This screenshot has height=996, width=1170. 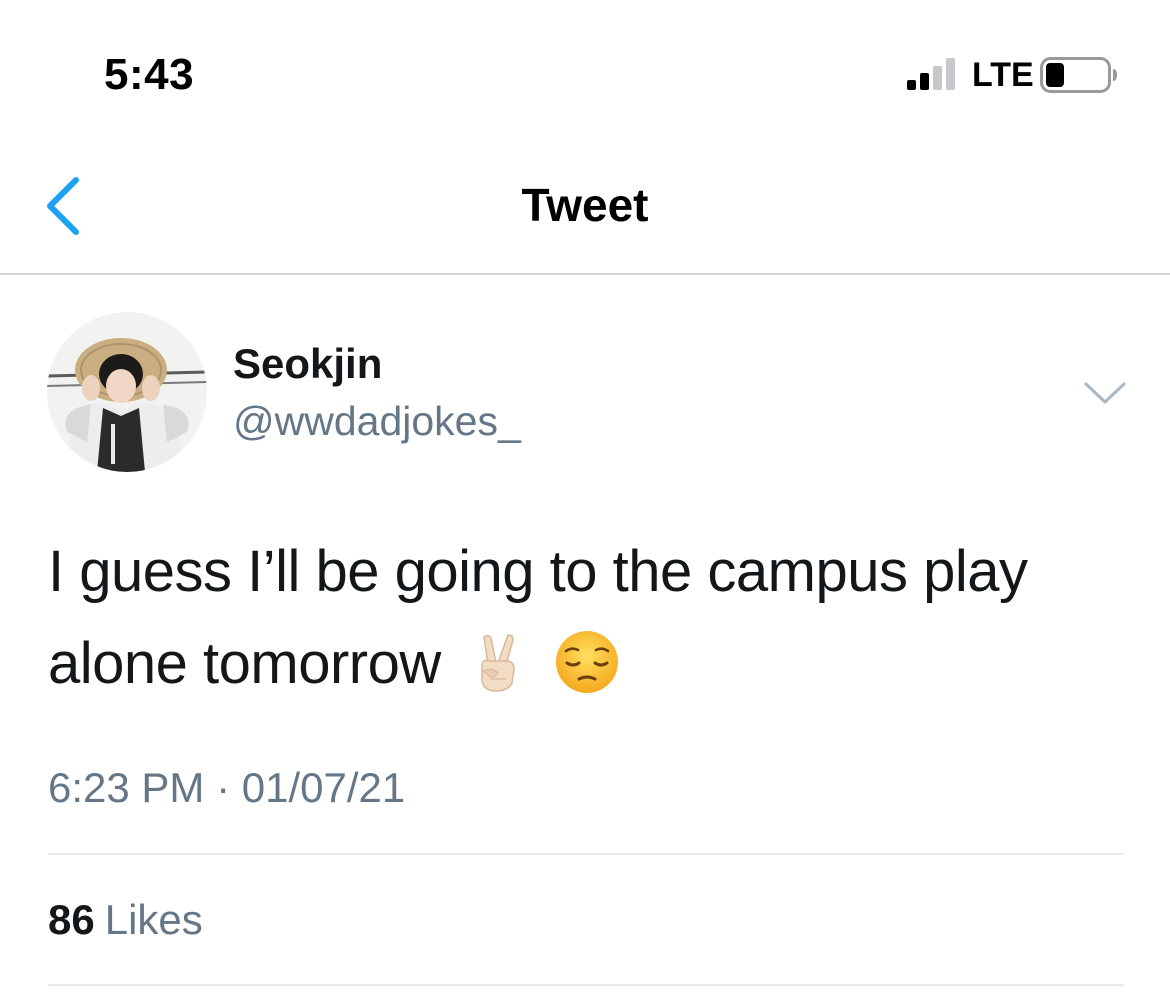 What do you see at coordinates (1003, 75) in the screenshot?
I see `network-type: LTE` at bounding box center [1003, 75].